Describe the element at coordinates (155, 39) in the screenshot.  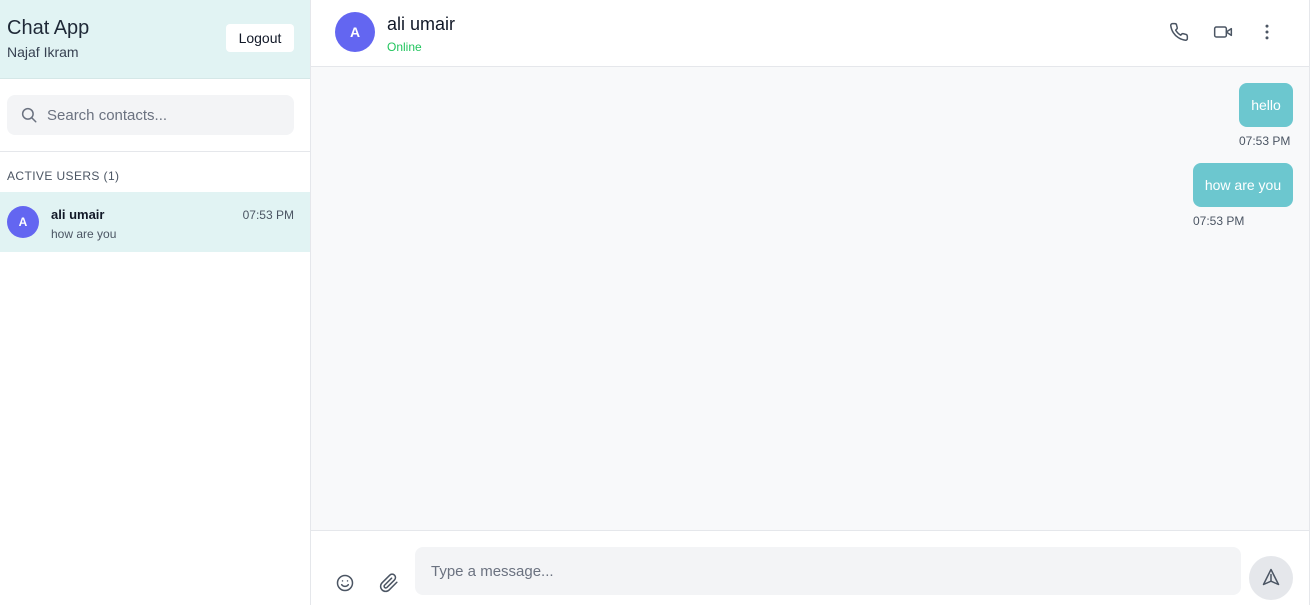
I see `sidebar-header: Chat App Najaf Ikram Logout` at that location.